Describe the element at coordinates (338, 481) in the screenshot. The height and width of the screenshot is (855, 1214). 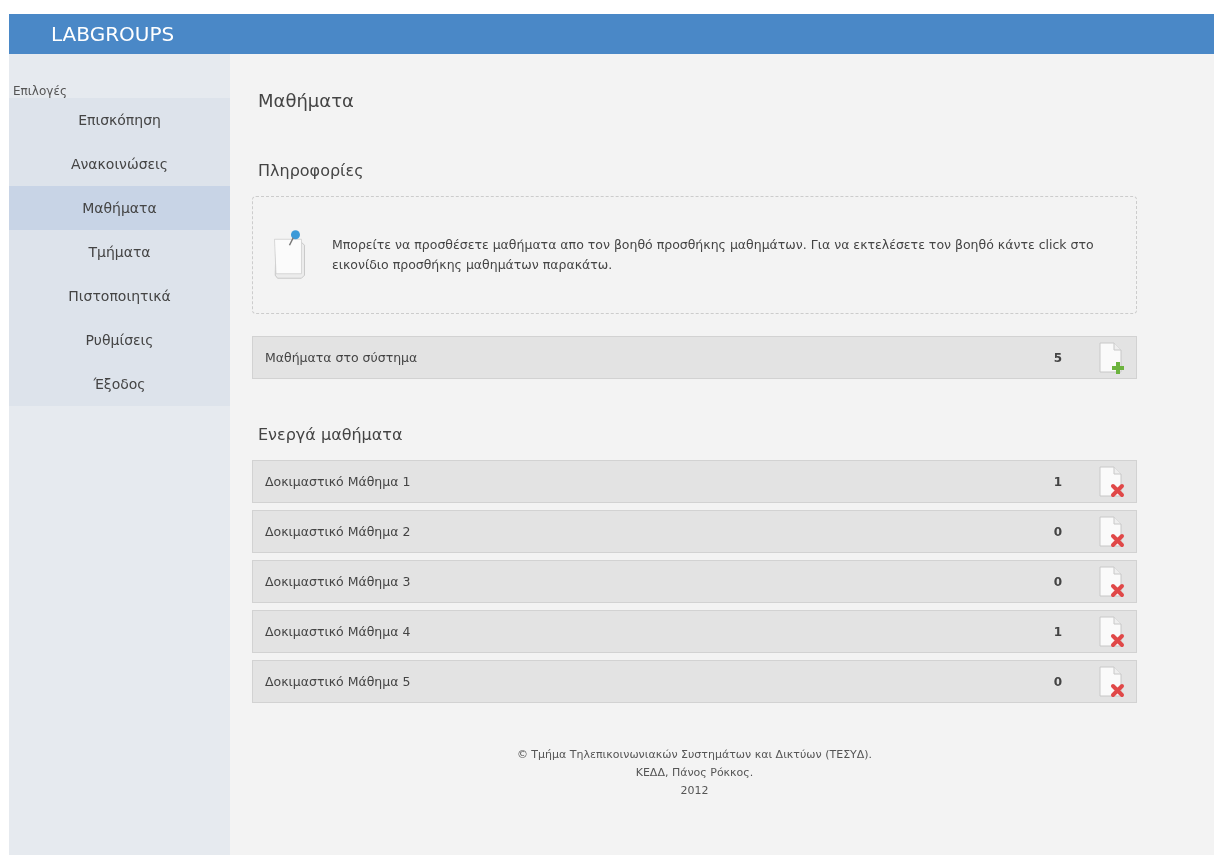
I see `course-name: Δοκιμαστικό Μάθημα 1` at that location.